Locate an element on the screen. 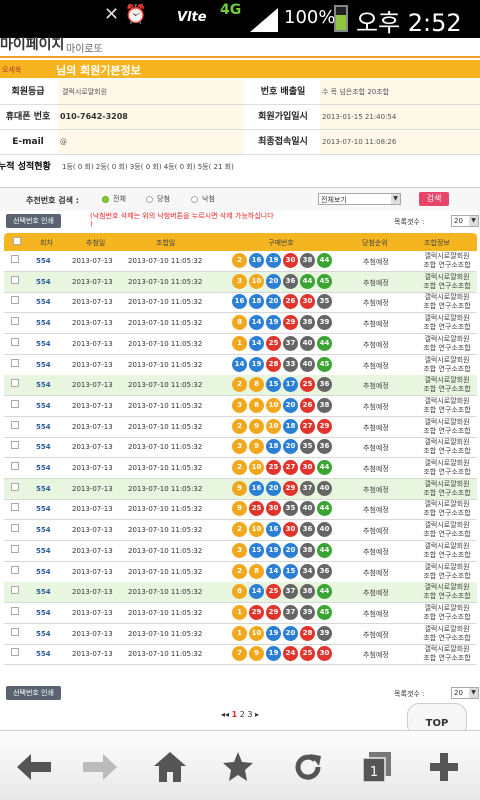  lotto-ball: 8 is located at coordinates (239, 592).